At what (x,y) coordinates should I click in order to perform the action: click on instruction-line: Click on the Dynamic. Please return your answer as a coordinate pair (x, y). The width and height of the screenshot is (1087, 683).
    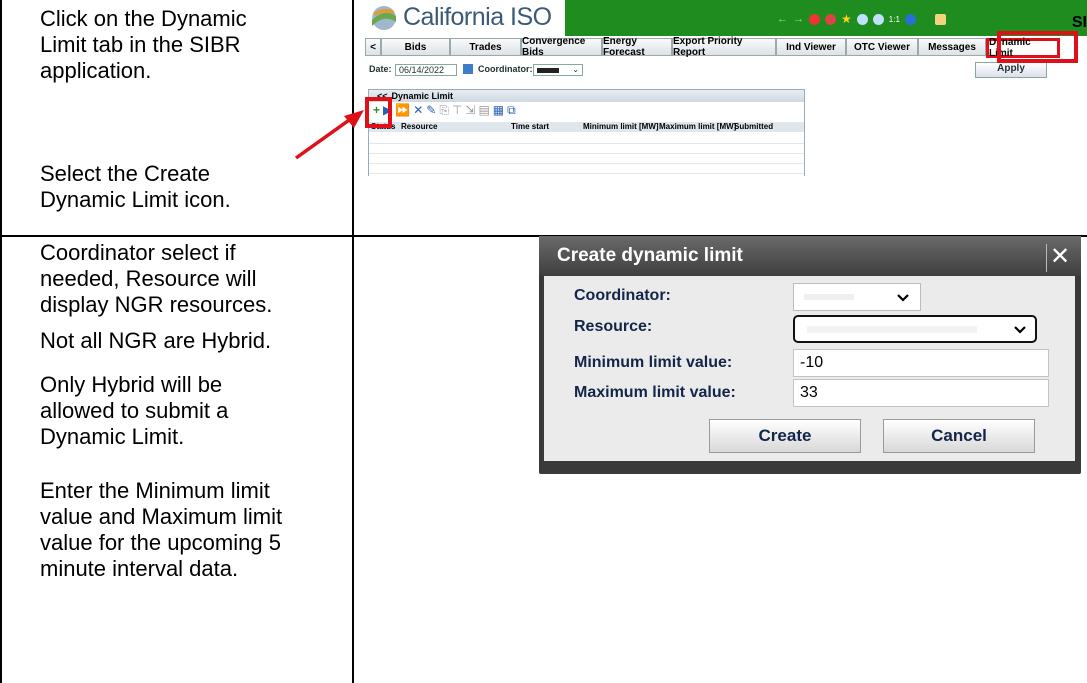
    Looking at the image, I should click on (143, 18).